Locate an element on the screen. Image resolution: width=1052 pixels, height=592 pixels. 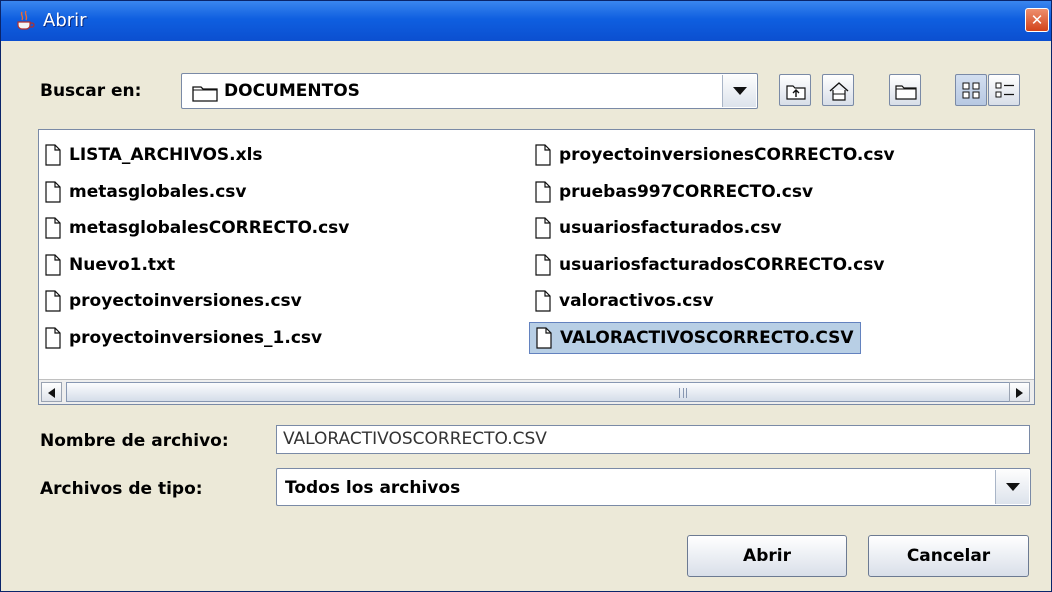
close-icon: ✕ is located at coordinates (1037, 20).